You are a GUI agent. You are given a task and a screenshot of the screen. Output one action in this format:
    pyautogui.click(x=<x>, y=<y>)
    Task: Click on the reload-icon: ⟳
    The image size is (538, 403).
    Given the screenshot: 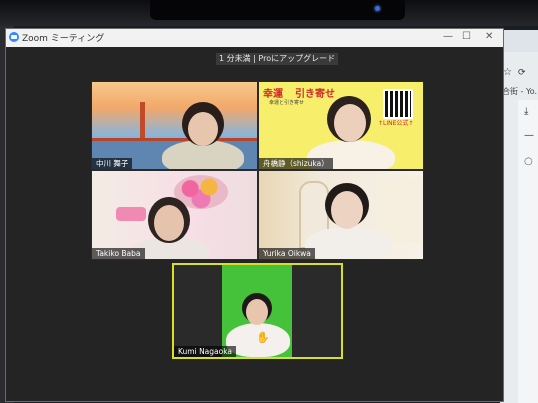 What is the action you would take?
    pyautogui.click(x=522, y=73)
    